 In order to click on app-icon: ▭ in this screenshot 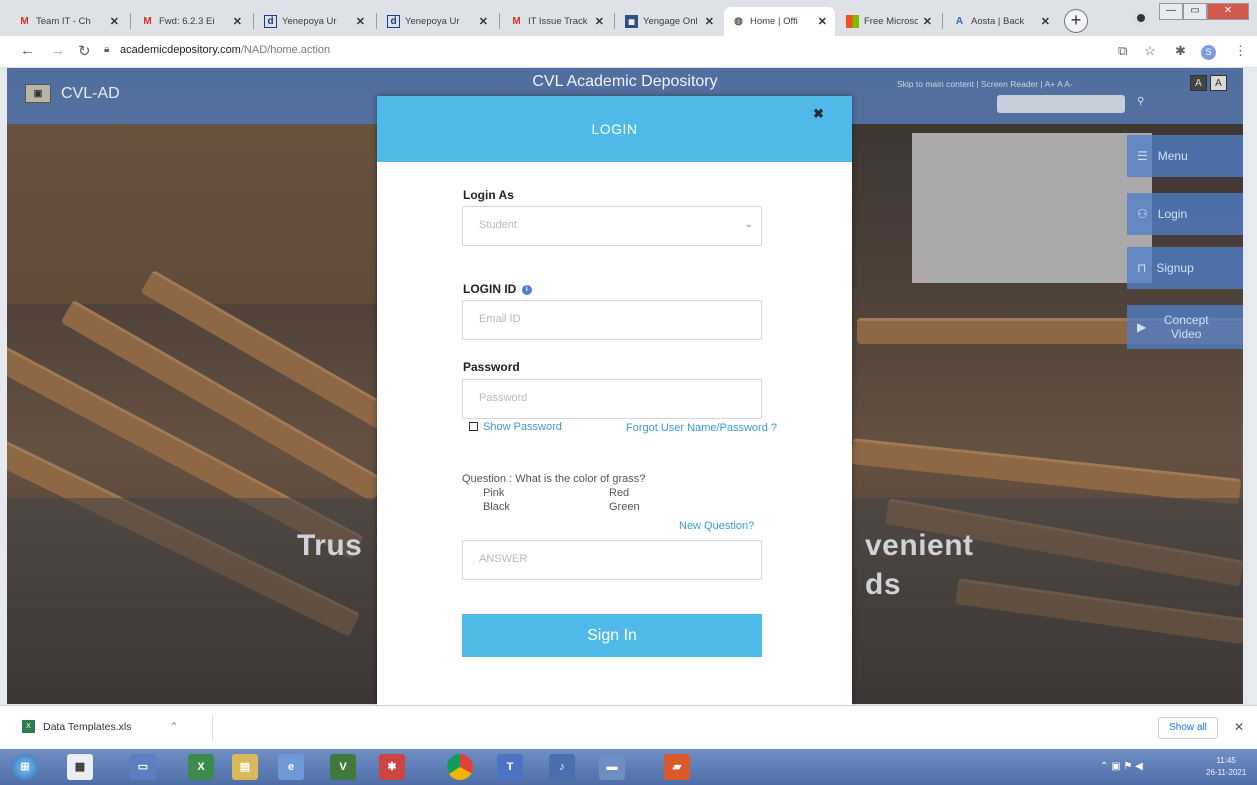, I will do `click(143, 767)`.